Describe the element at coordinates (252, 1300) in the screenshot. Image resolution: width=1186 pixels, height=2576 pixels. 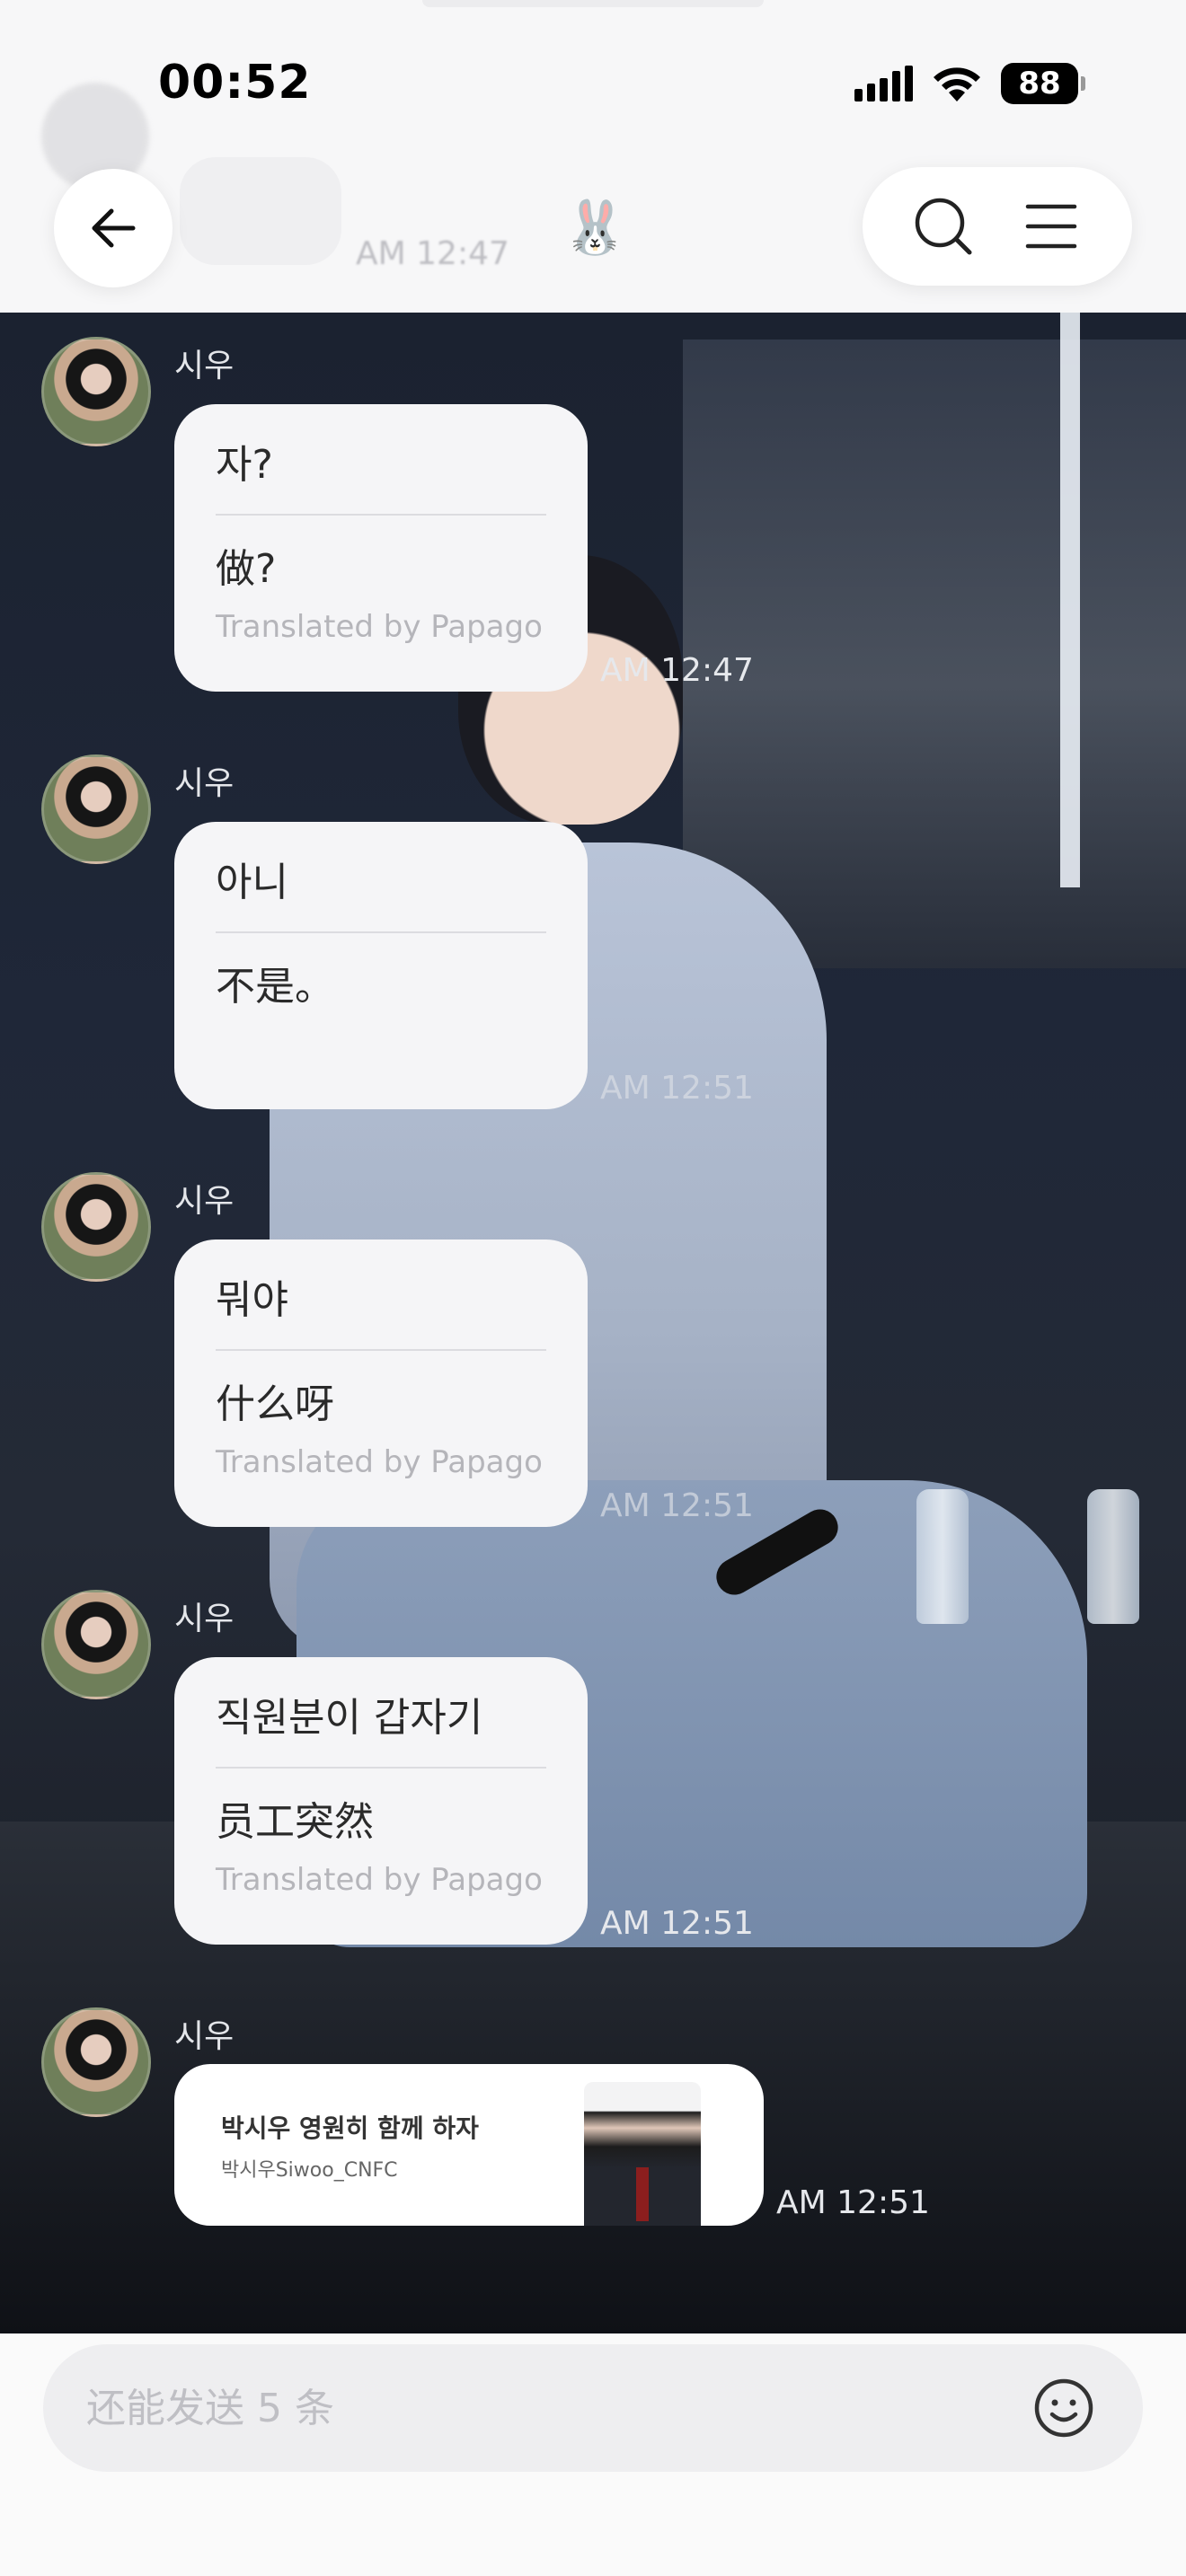
I see `original-text: 뭐야` at that location.